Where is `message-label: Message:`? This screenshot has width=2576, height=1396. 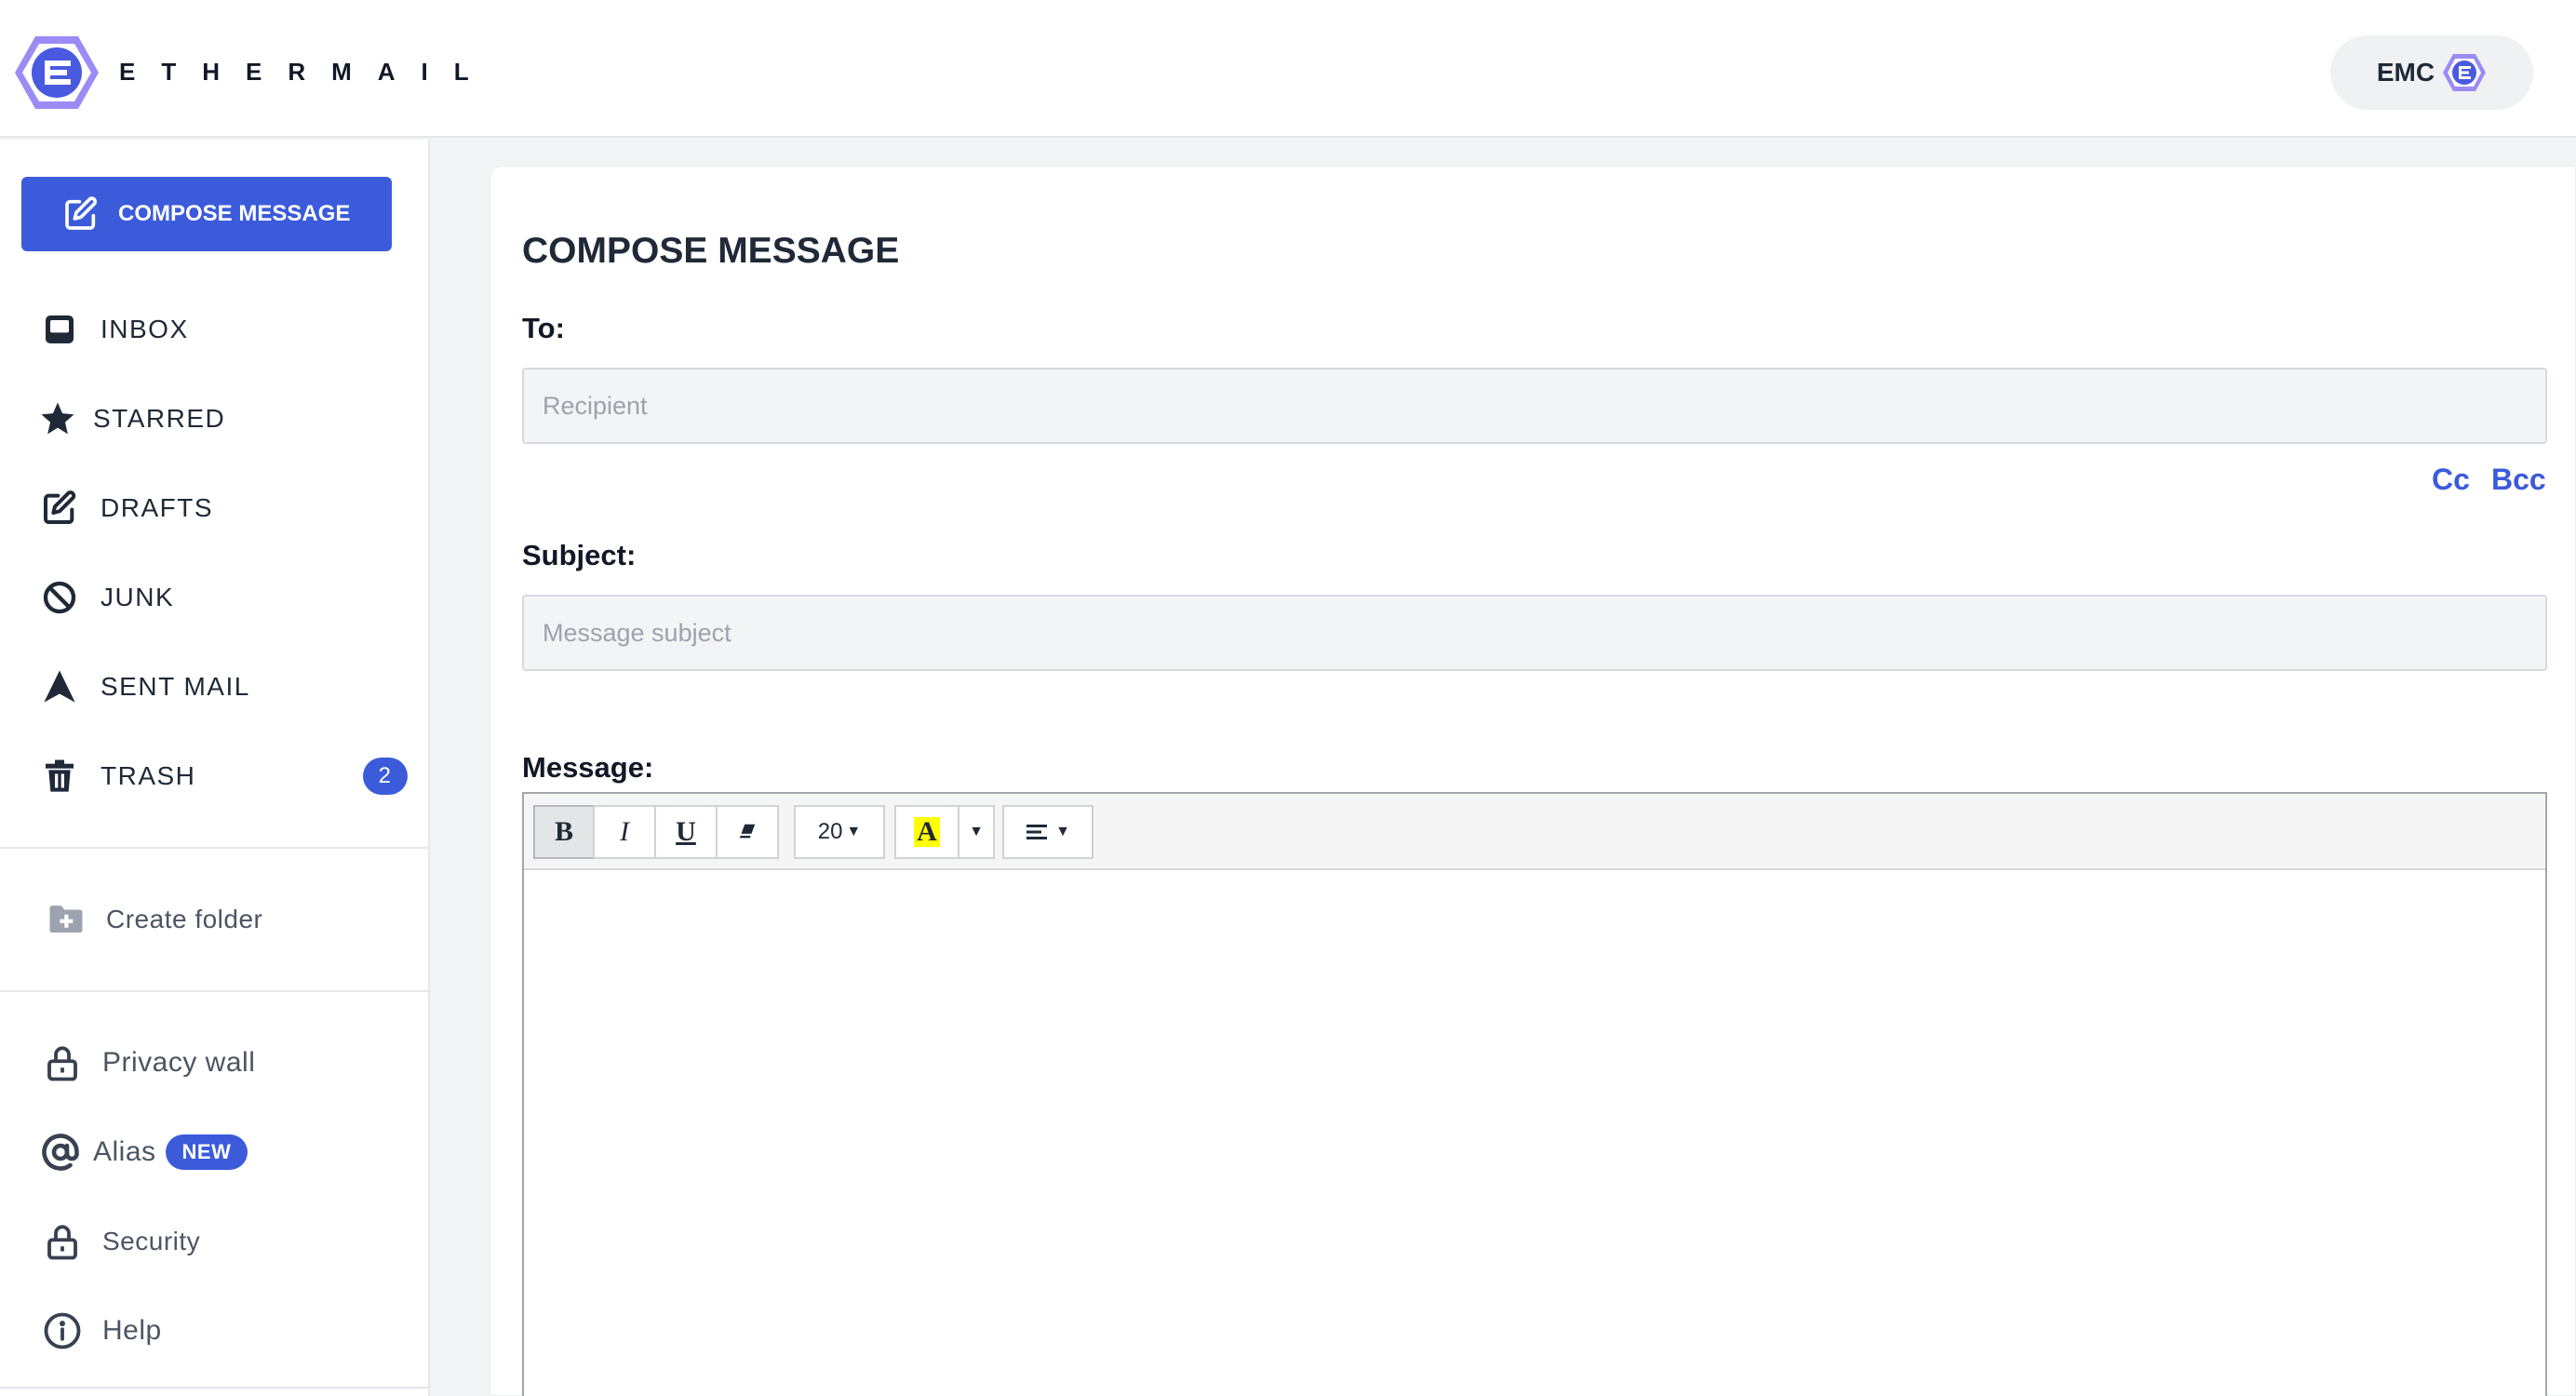 message-label: Message: is located at coordinates (588, 767).